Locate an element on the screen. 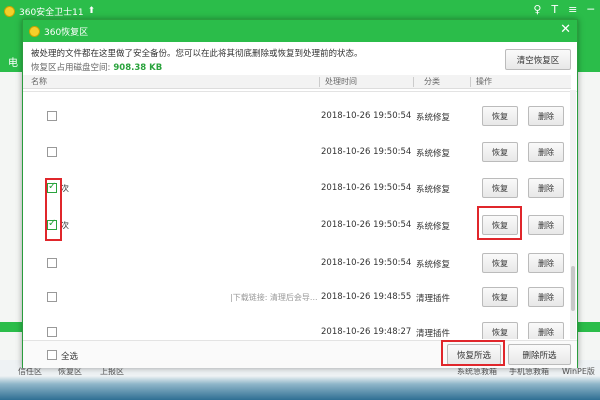 This screenshot has height=400, width=600. app-side-label: 电 is located at coordinates (13, 63).